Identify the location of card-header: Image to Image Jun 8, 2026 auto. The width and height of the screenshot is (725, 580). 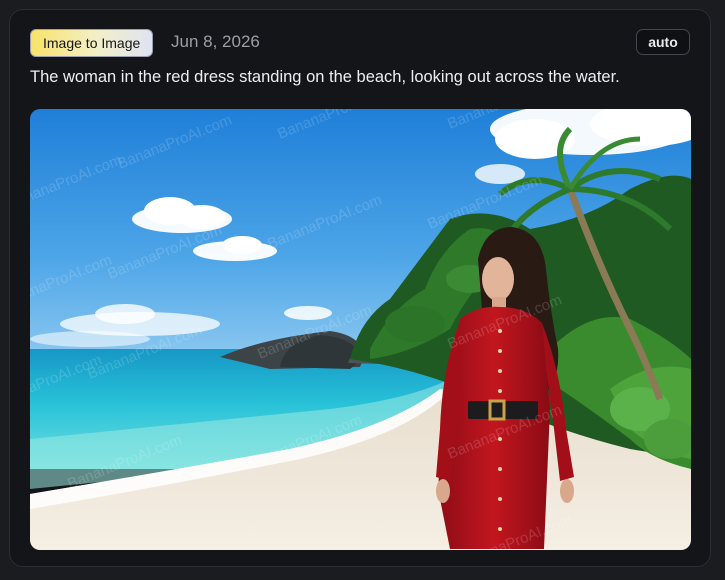
(360, 43).